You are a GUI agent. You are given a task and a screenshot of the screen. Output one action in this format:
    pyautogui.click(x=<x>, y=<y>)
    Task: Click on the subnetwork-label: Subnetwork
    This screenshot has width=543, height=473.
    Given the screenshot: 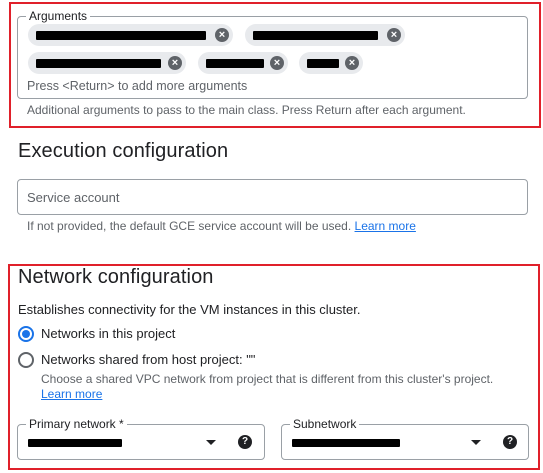 What is the action you would take?
    pyautogui.click(x=325, y=424)
    